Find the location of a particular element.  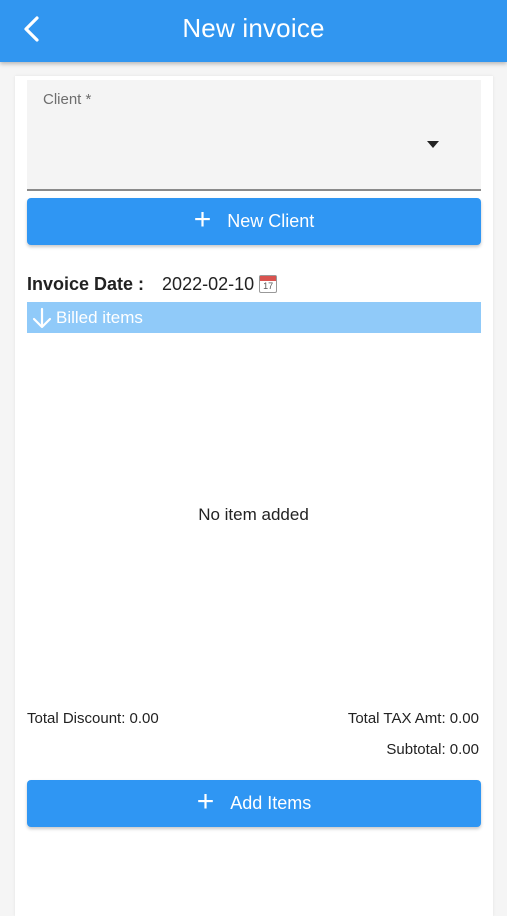

invoice-date-value: 2022-02-10 is located at coordinates (208, 284).